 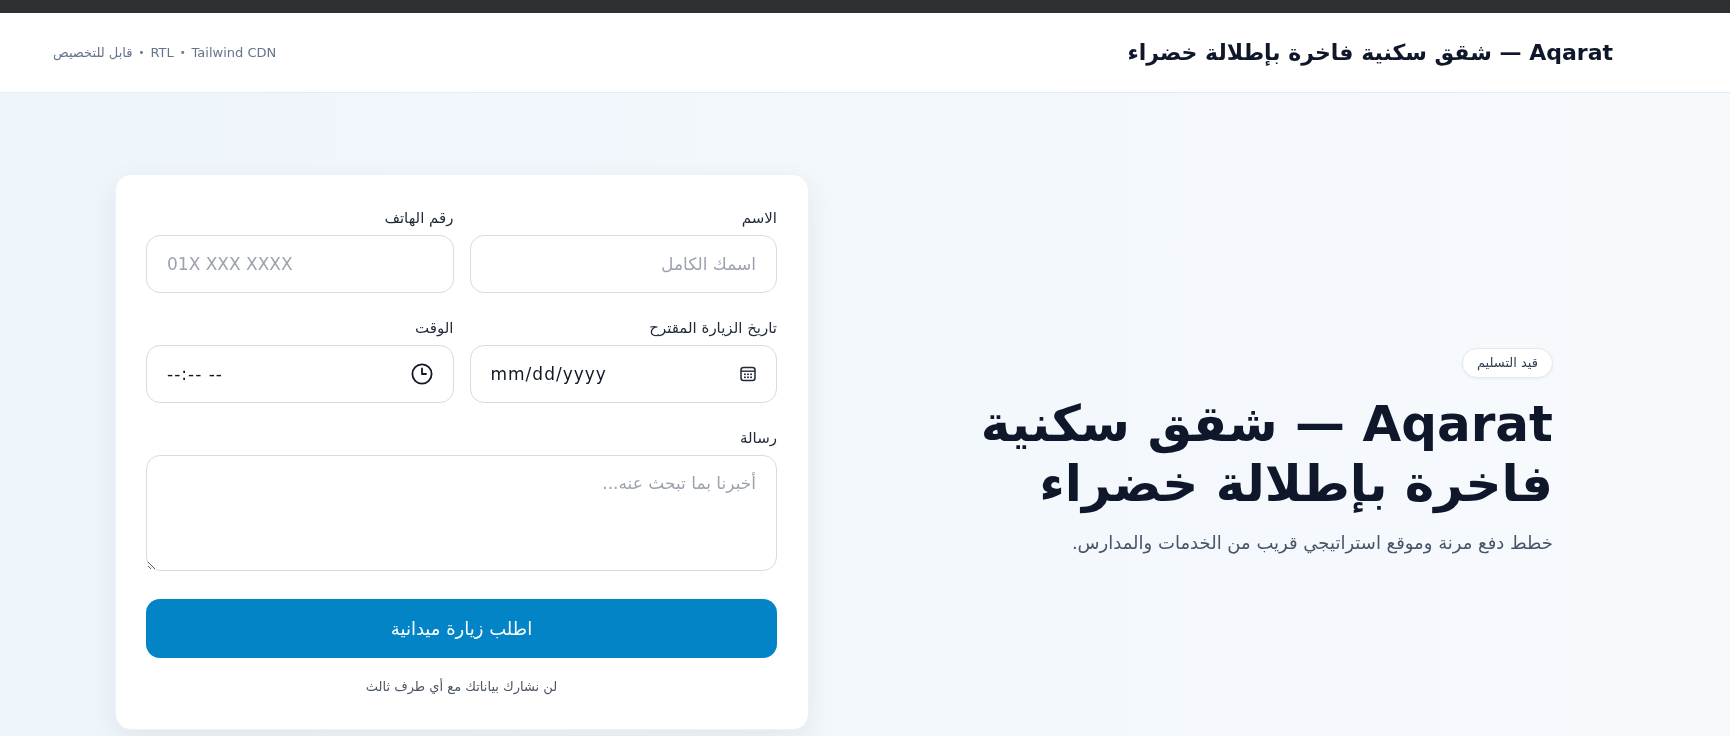 I want to click on header-note: Tailwind CDN, so click(x=234, y=52).